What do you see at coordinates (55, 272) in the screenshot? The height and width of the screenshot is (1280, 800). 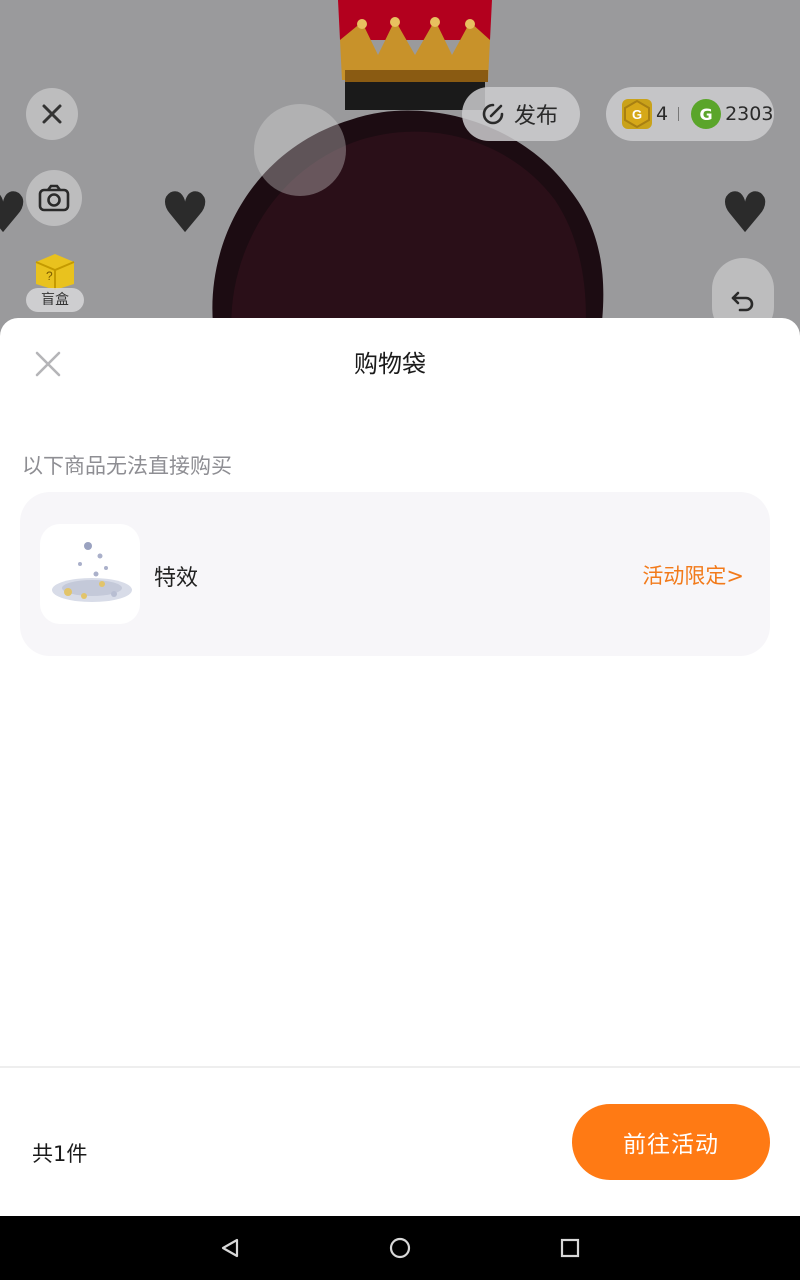 I see `blind-box-icon: ?` at bounding box center [55, 272].